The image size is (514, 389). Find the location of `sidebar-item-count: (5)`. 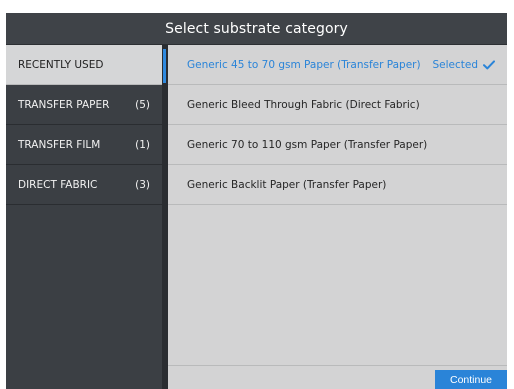

sidebar-item-count: (5) is located at coordinates (142, 104).